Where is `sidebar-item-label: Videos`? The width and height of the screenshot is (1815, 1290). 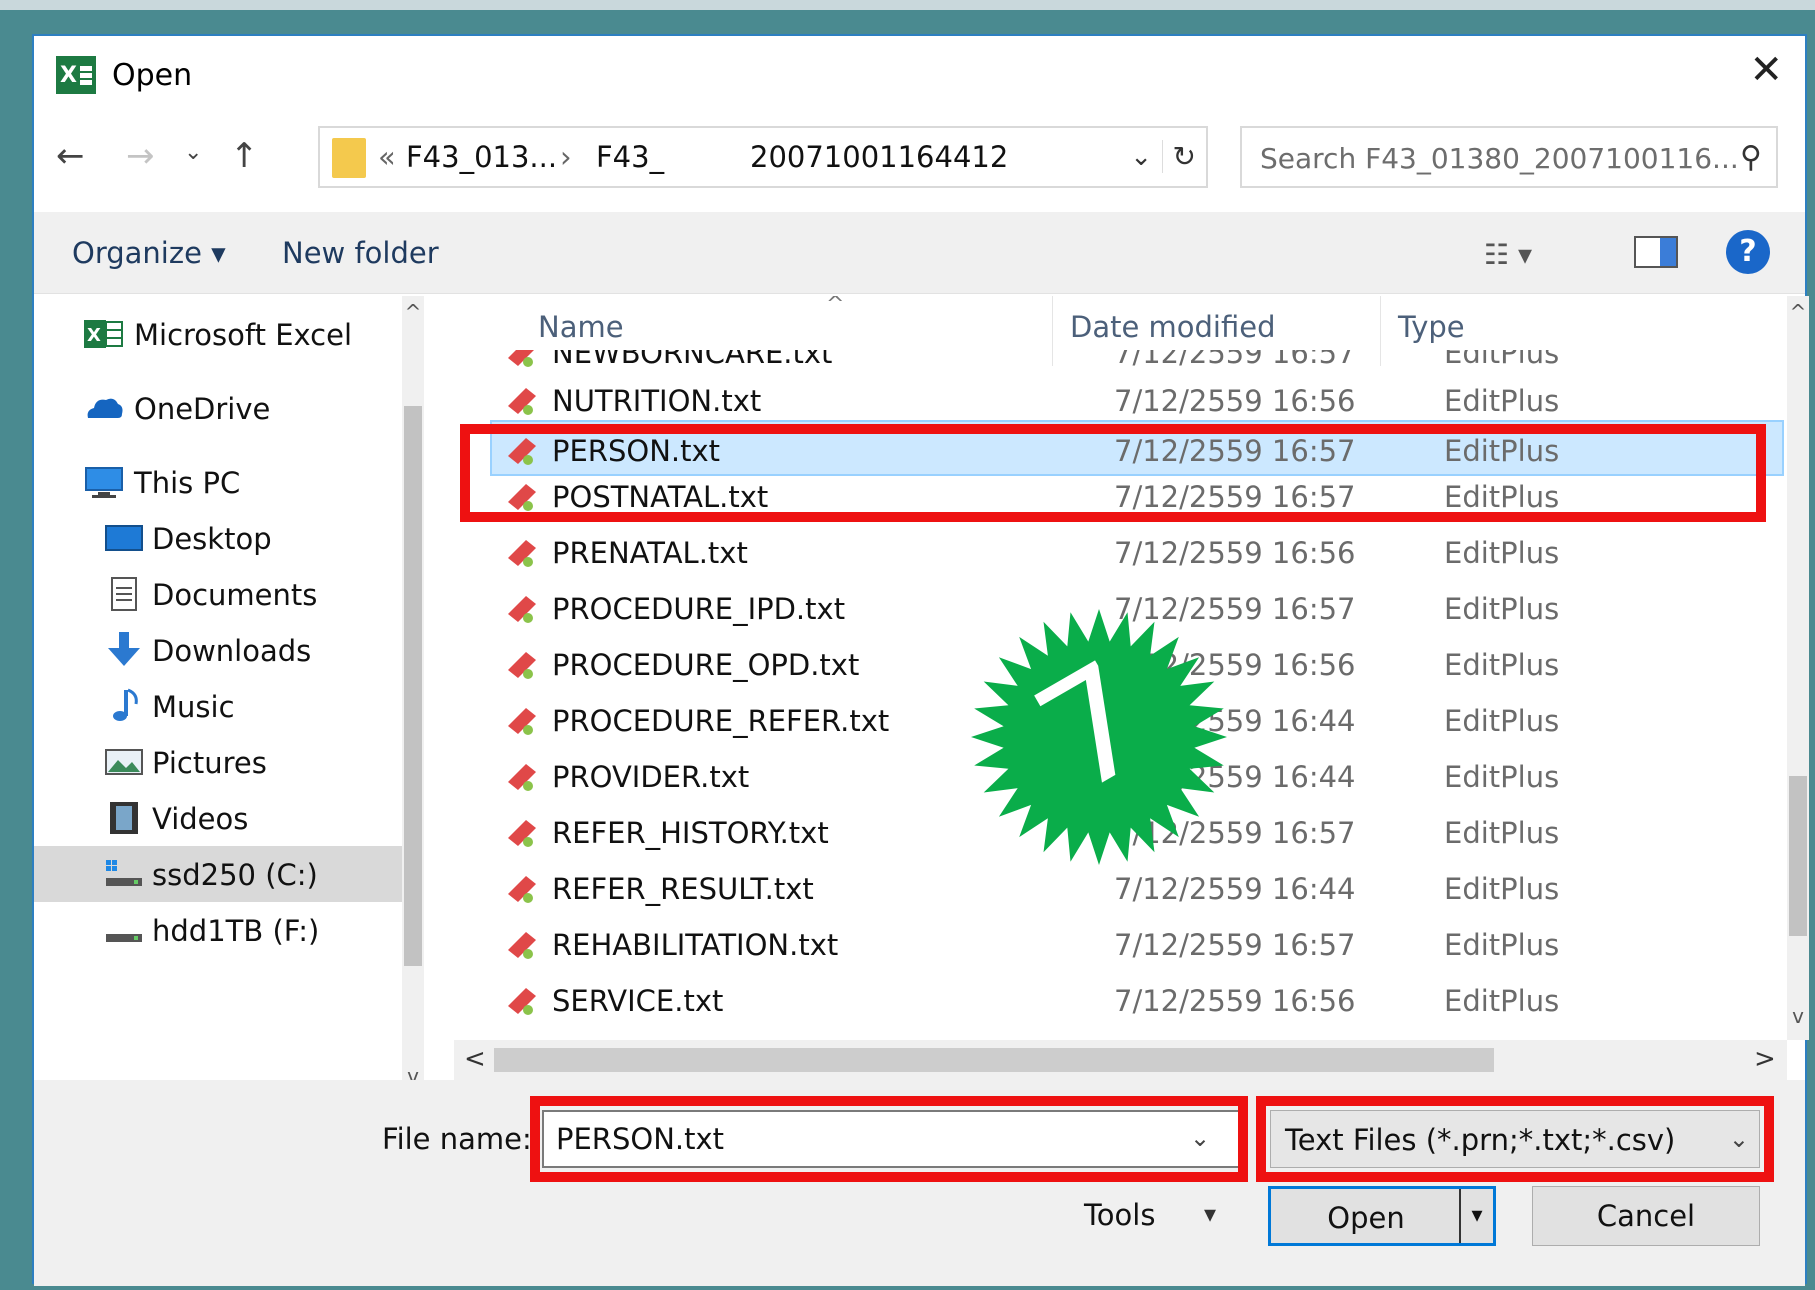
sidebar-item-label: Videos is located at coordinates (200, 819).